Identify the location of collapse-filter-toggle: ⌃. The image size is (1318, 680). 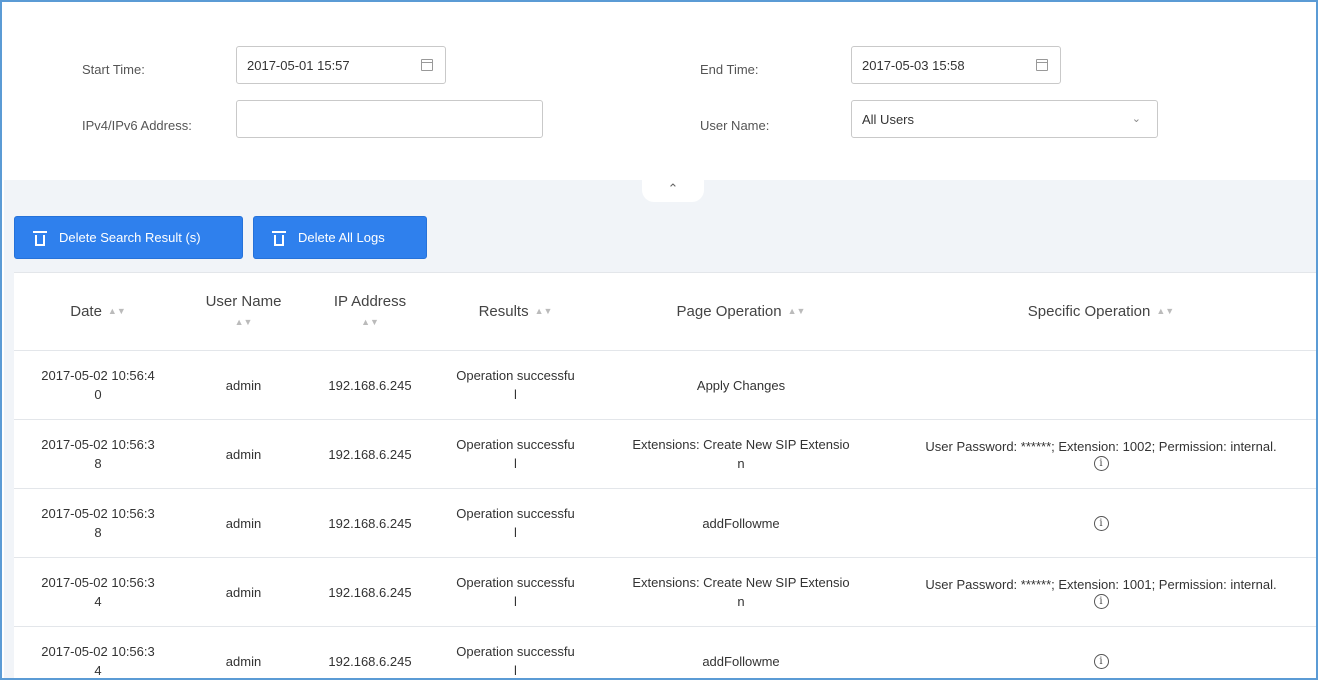
(673, 189).